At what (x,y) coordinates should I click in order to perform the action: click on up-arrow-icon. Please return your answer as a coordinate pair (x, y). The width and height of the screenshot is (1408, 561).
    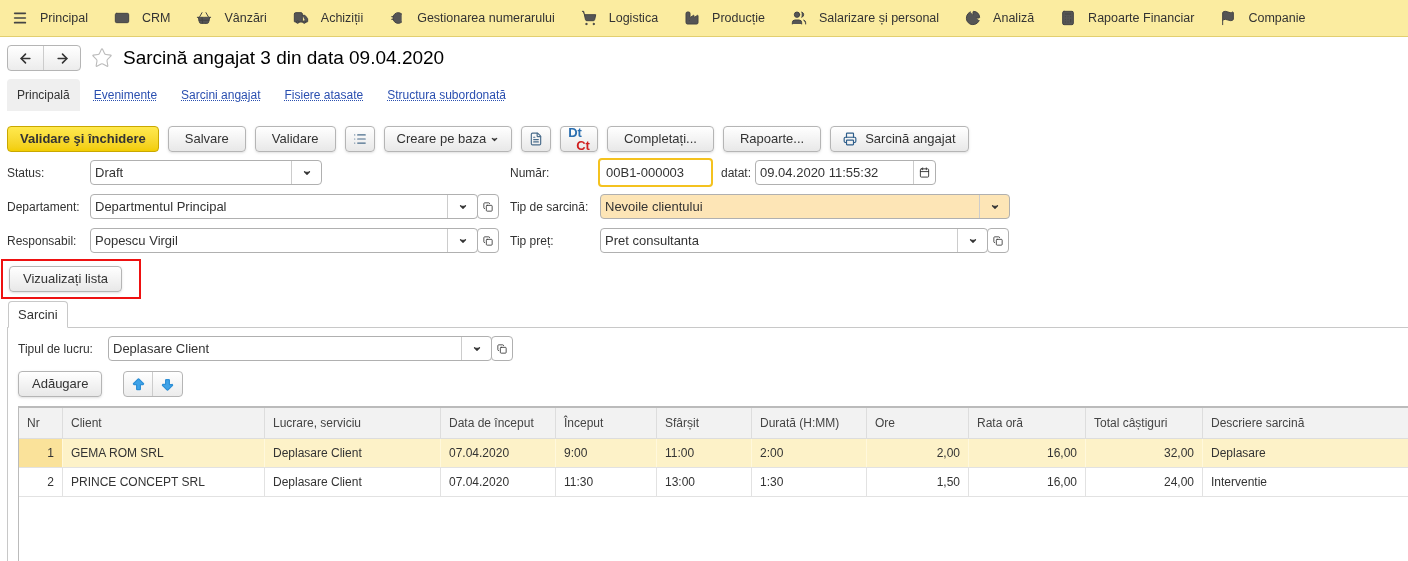
    Looking at the image, I should click on (138, 384).